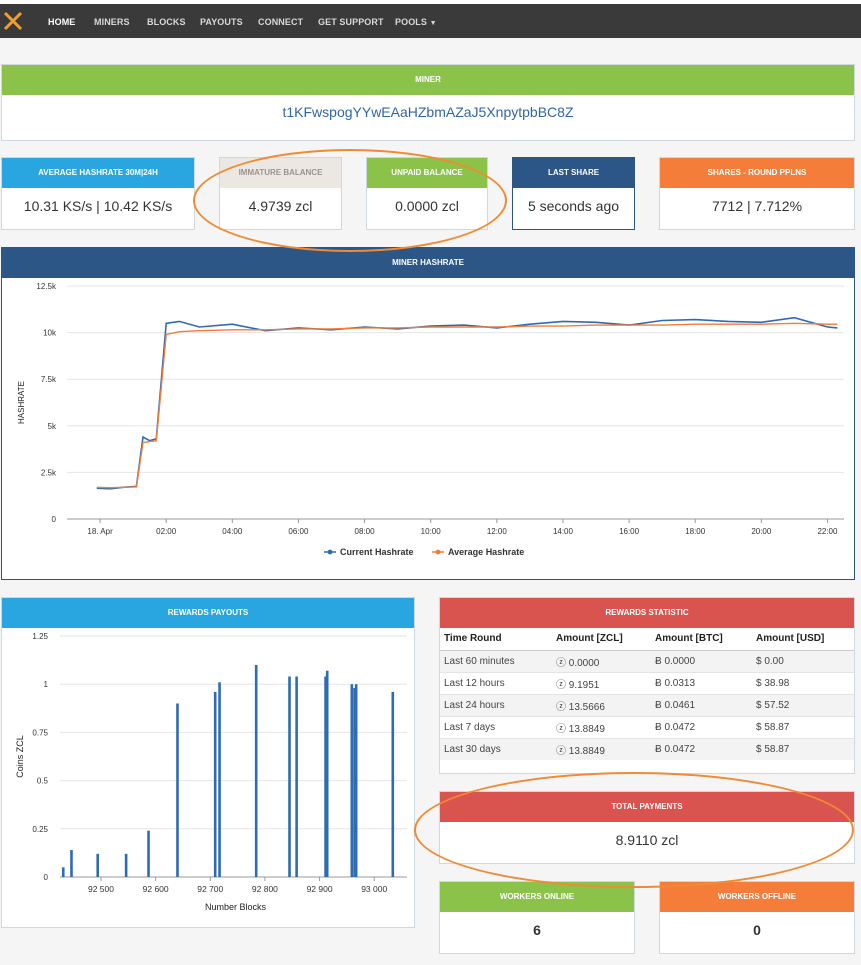 The image size is (861, 965). I want to click on table-row: Last 60 minutes ⓩ 0.0000 Ƀ 0.0000 $ 0.00, so click(647, 660).